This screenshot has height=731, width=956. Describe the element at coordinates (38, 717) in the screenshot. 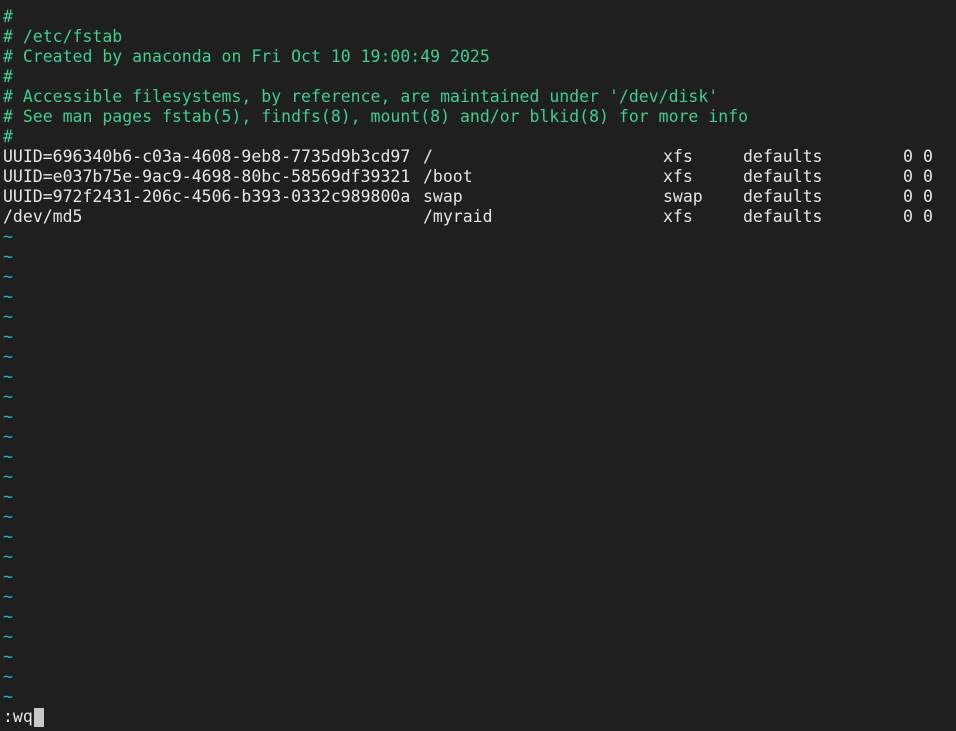

I see `text-cursor` at that location.